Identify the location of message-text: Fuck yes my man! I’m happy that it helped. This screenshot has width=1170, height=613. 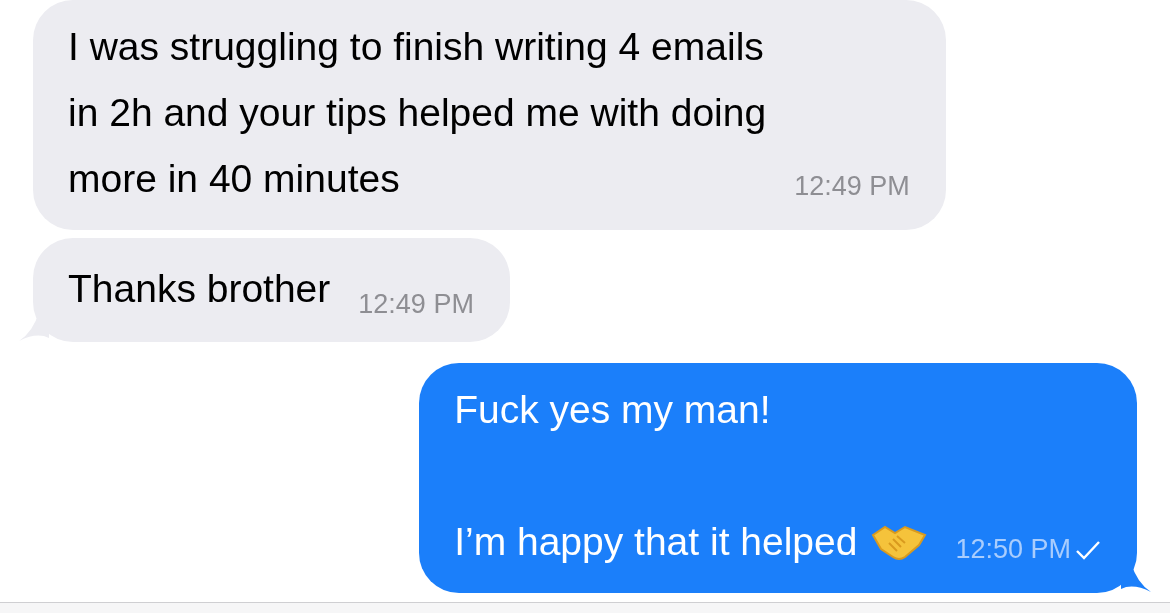
(656, 476).